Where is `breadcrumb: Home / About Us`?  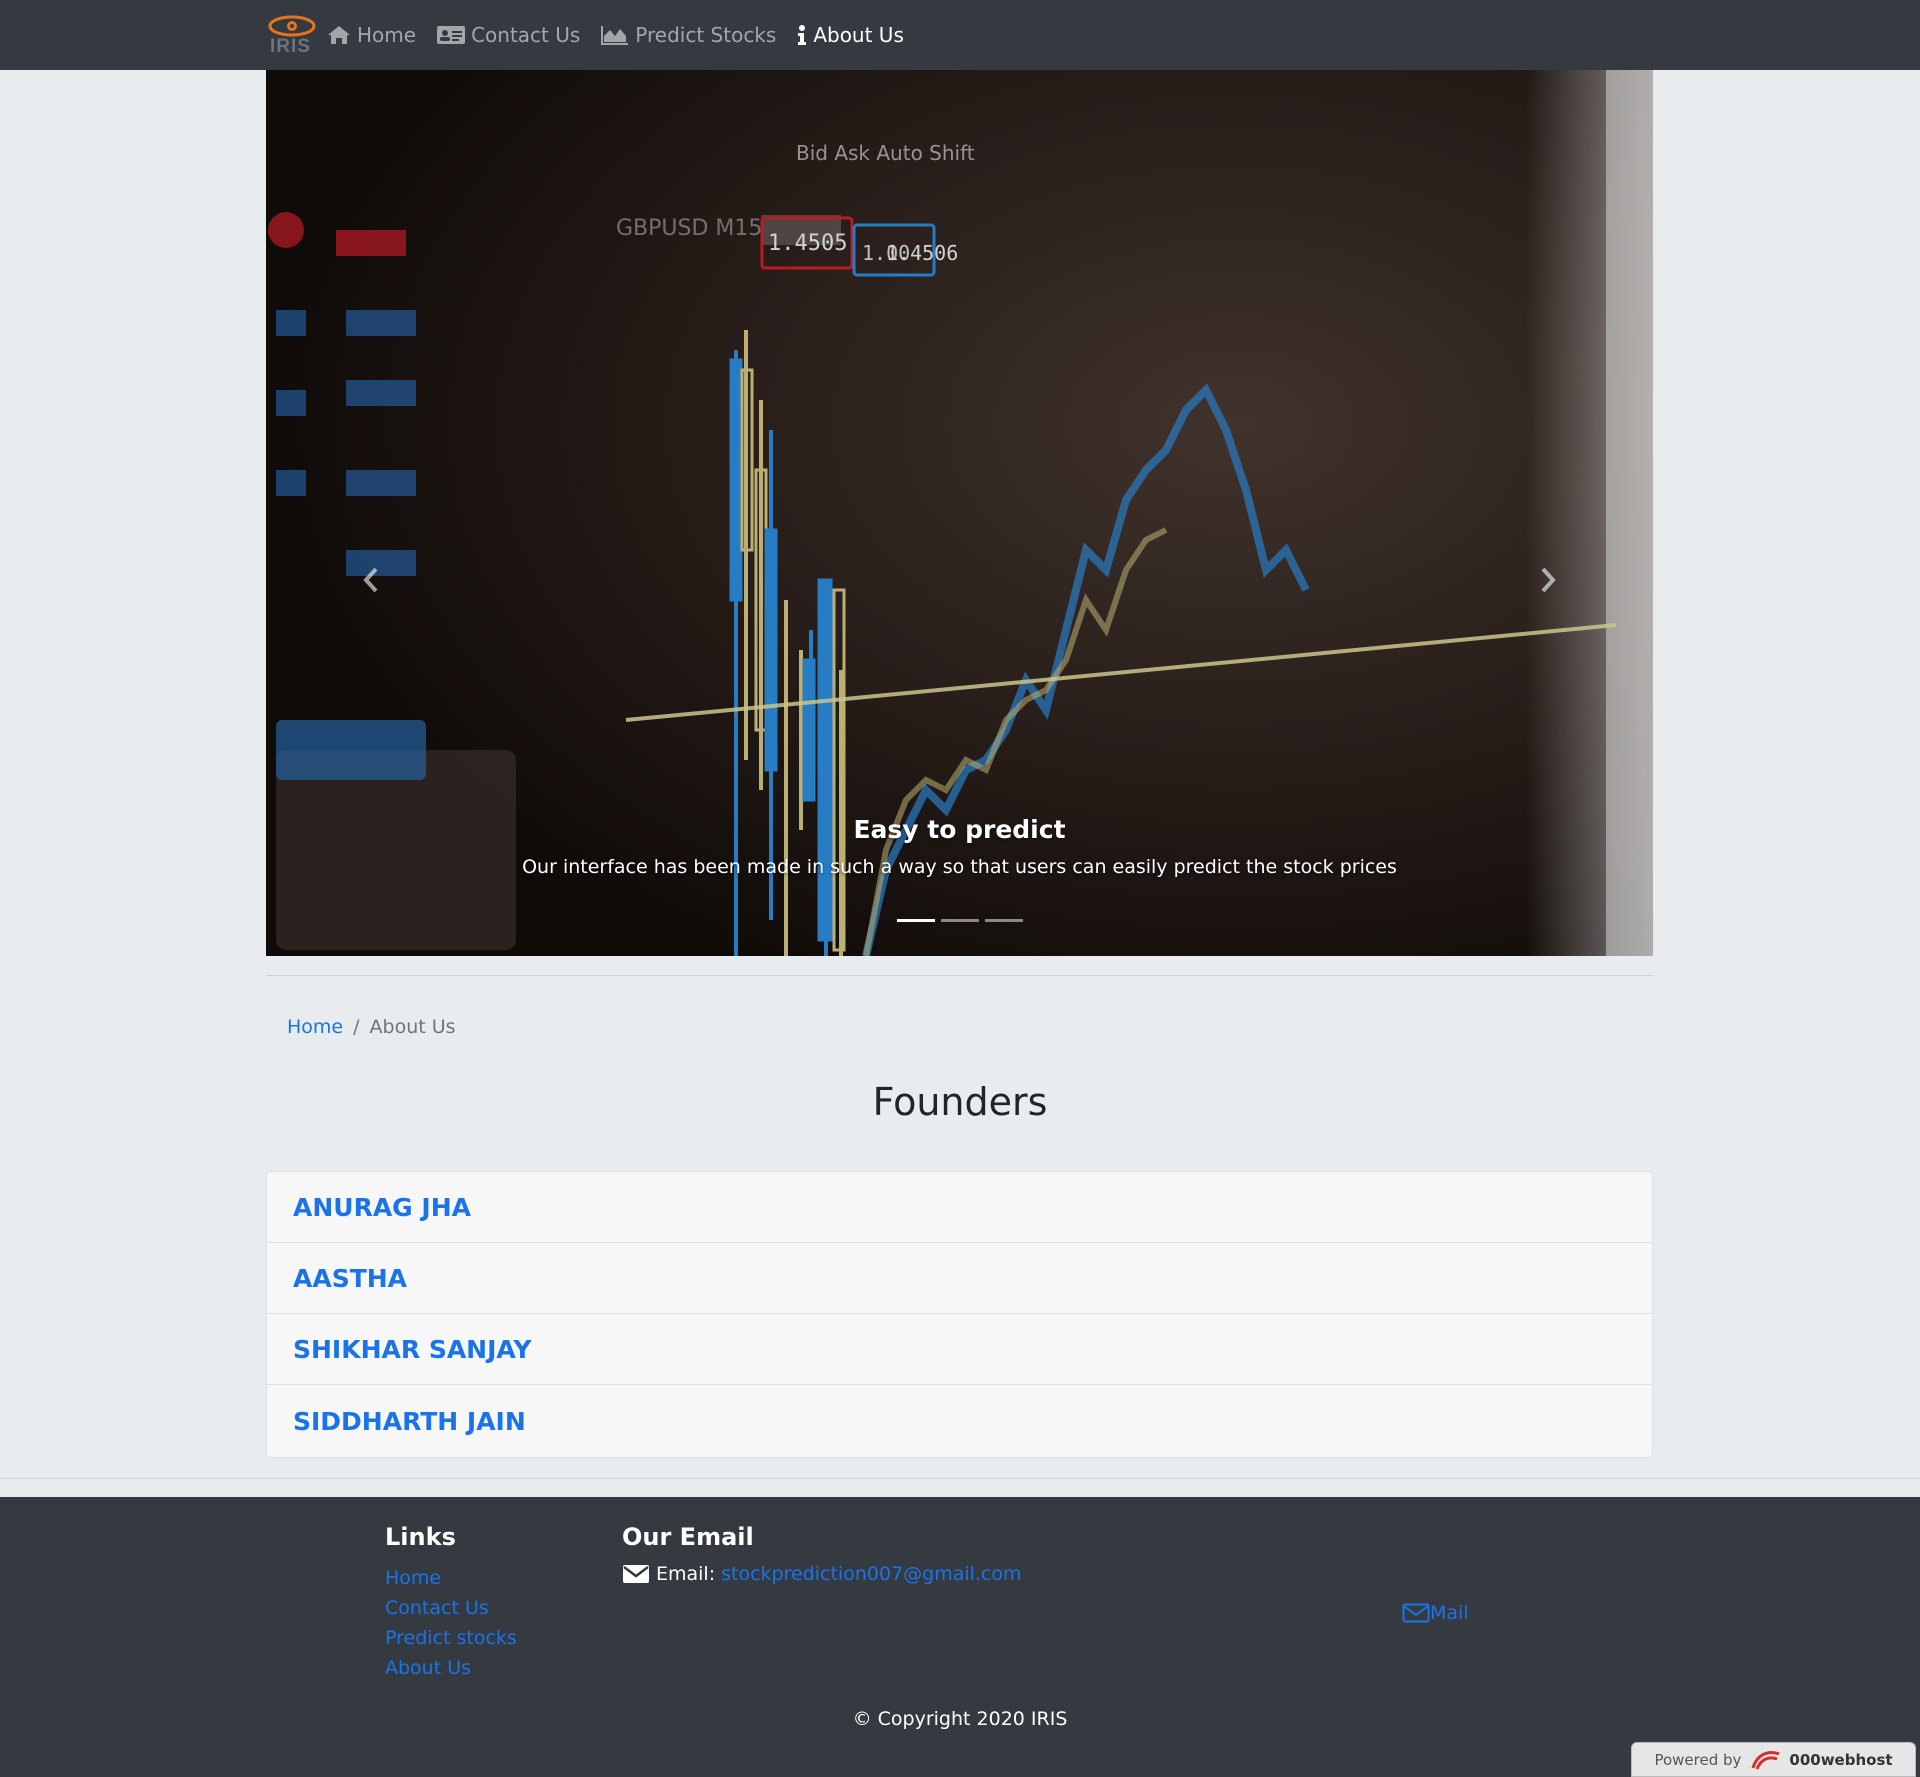 breadcrumb: Home / About Us is located at coordinates (371, 1027).